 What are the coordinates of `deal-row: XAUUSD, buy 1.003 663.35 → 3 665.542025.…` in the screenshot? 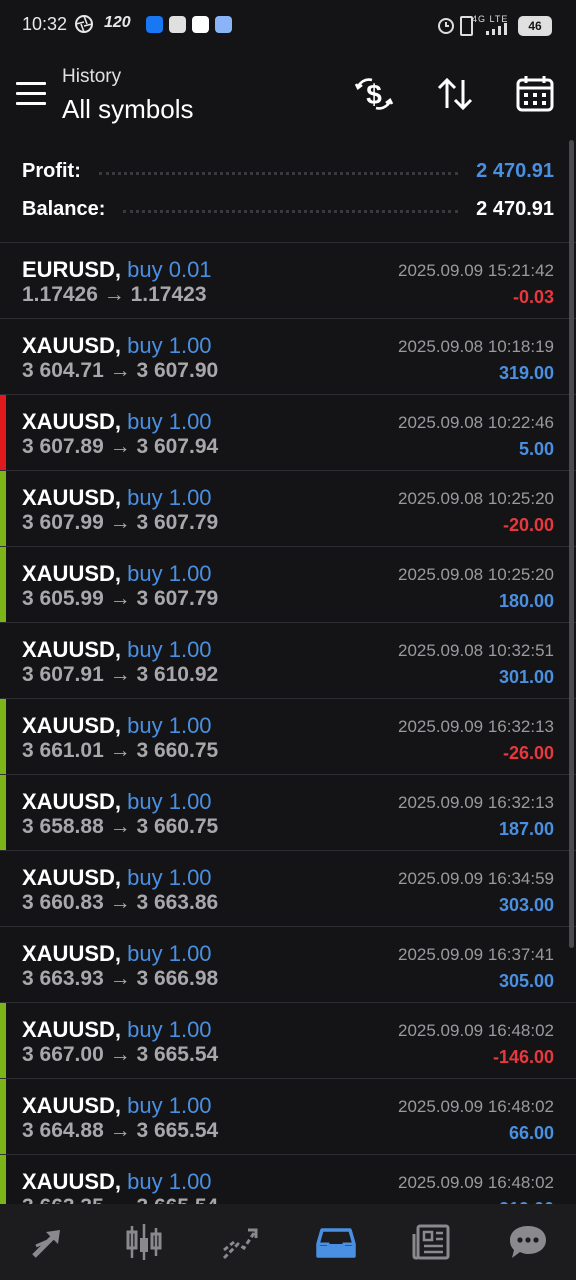 It's located at (288, 1180).